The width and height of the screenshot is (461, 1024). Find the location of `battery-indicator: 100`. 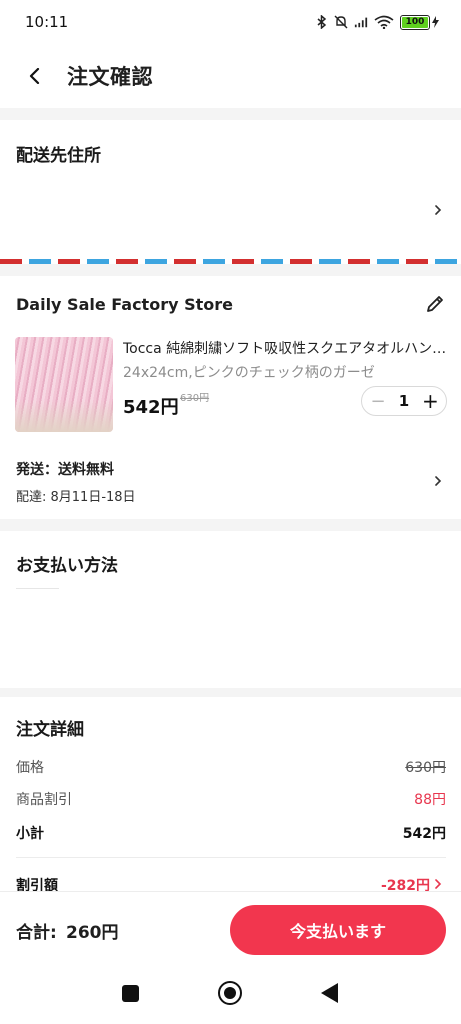

battery-indicator: 100 is located at coordinates (419, 22).